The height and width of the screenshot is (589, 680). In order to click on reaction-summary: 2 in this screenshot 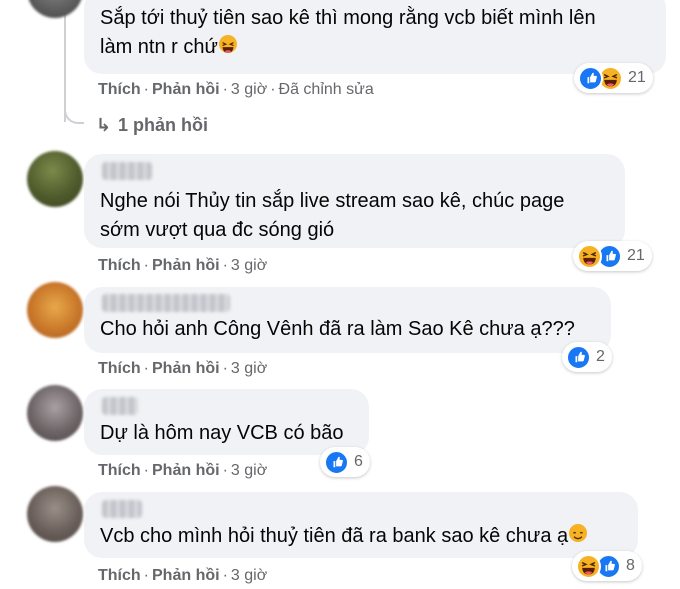, I will do `click(587, 357)`.